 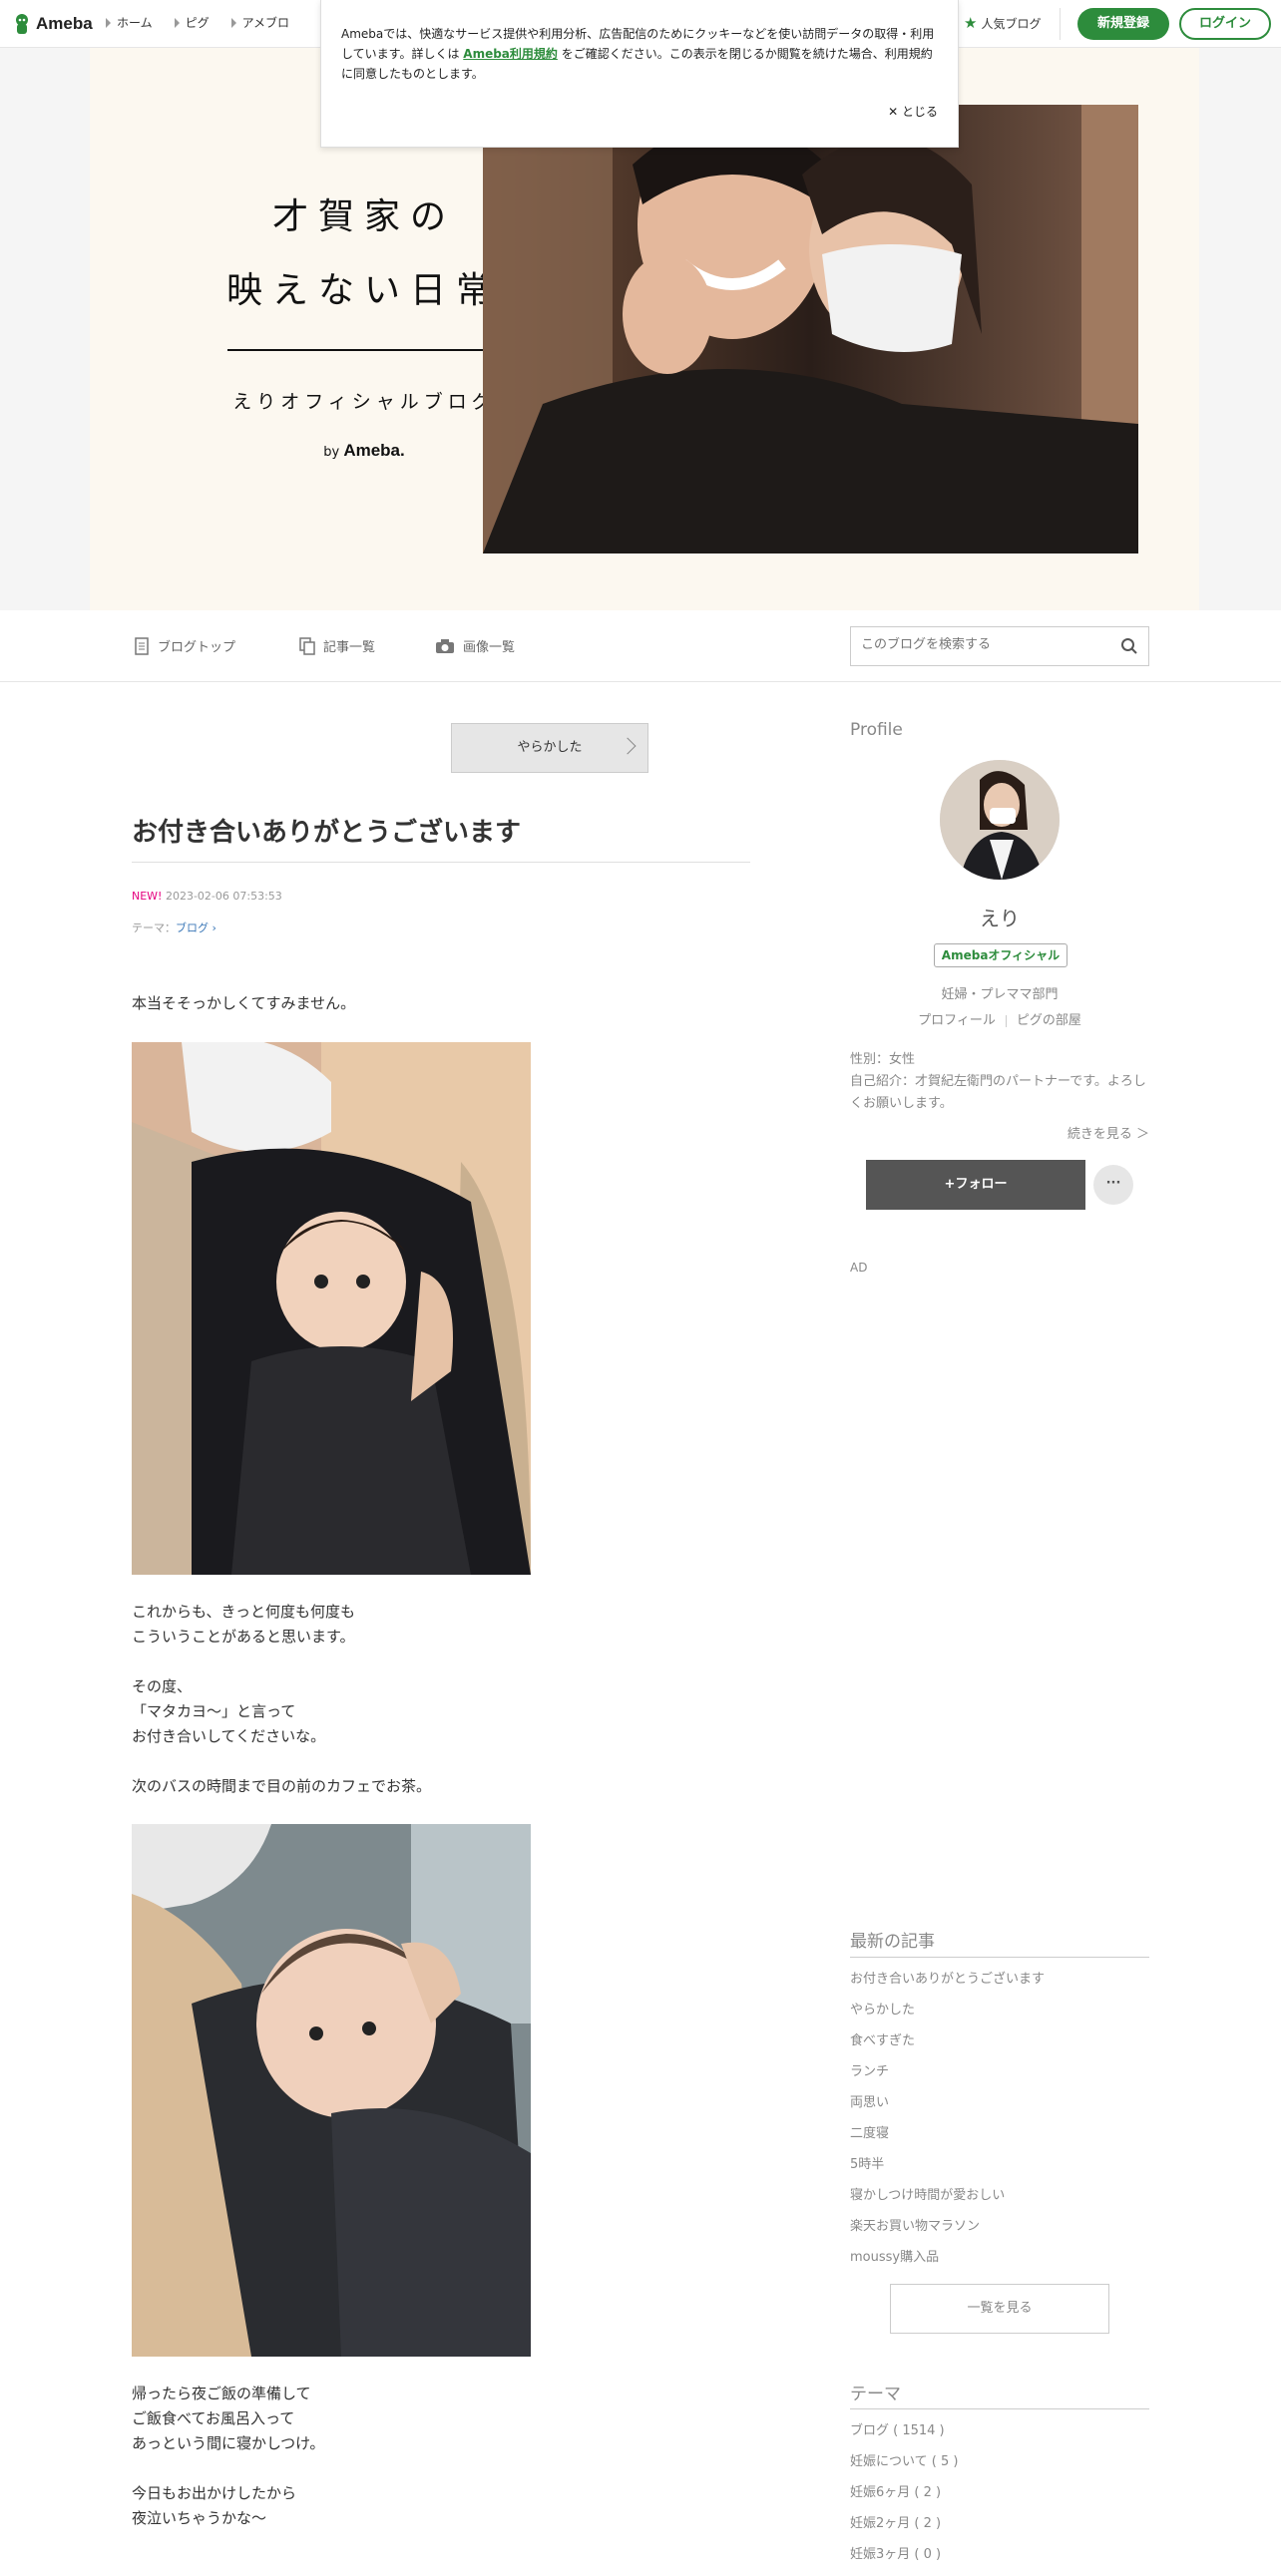 I want to click on paragraph-line: ご飯食べてお風呂入って, so click(x=213, y=2418).